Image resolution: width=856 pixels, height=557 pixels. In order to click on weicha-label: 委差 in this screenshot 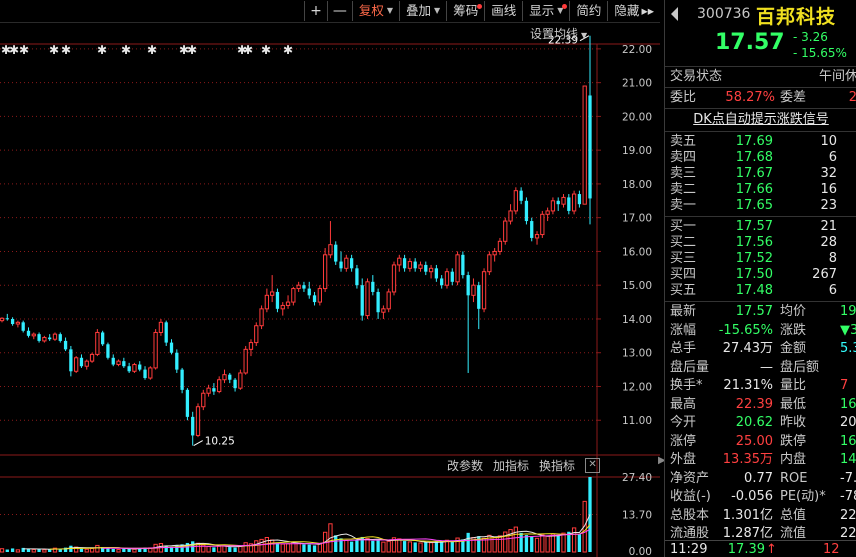, I will do `click(793, 97)`.